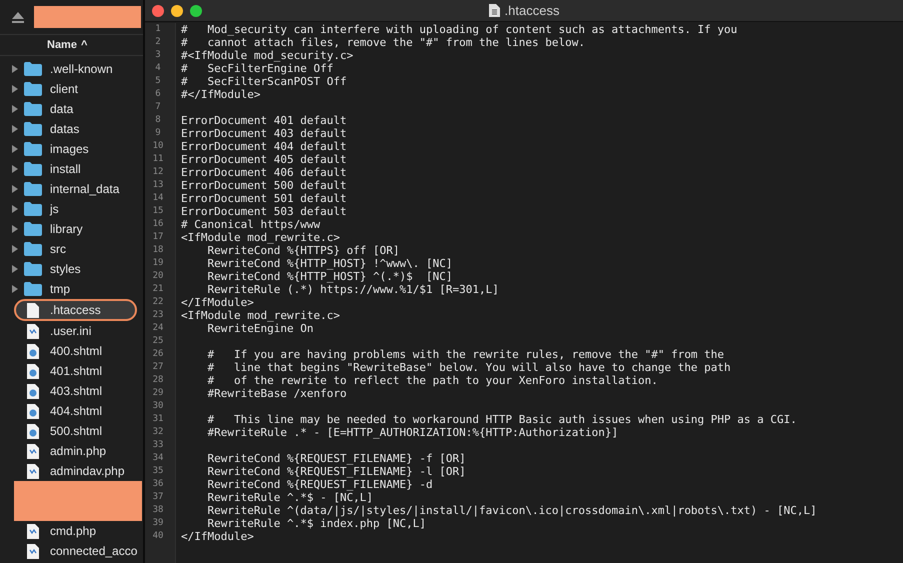 This screenshot has height=563, width=903. What do you see at coordinates (158, 302) in the screenshot?
I see `line-number: 22` at bounding box center [158, 302].